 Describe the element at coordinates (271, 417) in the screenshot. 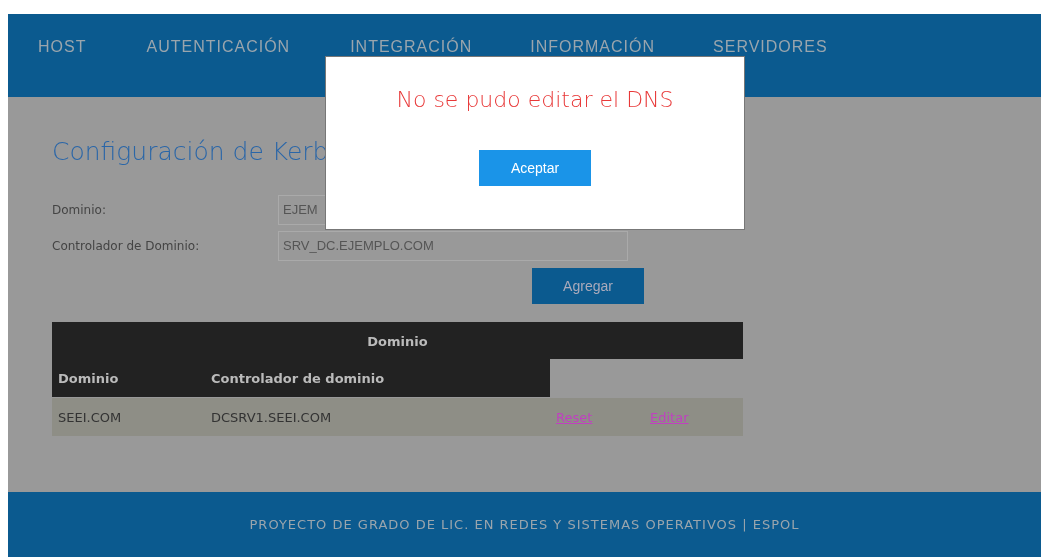

I see `table-cell-text: DCSRV1.SEEI.COM` at that location.